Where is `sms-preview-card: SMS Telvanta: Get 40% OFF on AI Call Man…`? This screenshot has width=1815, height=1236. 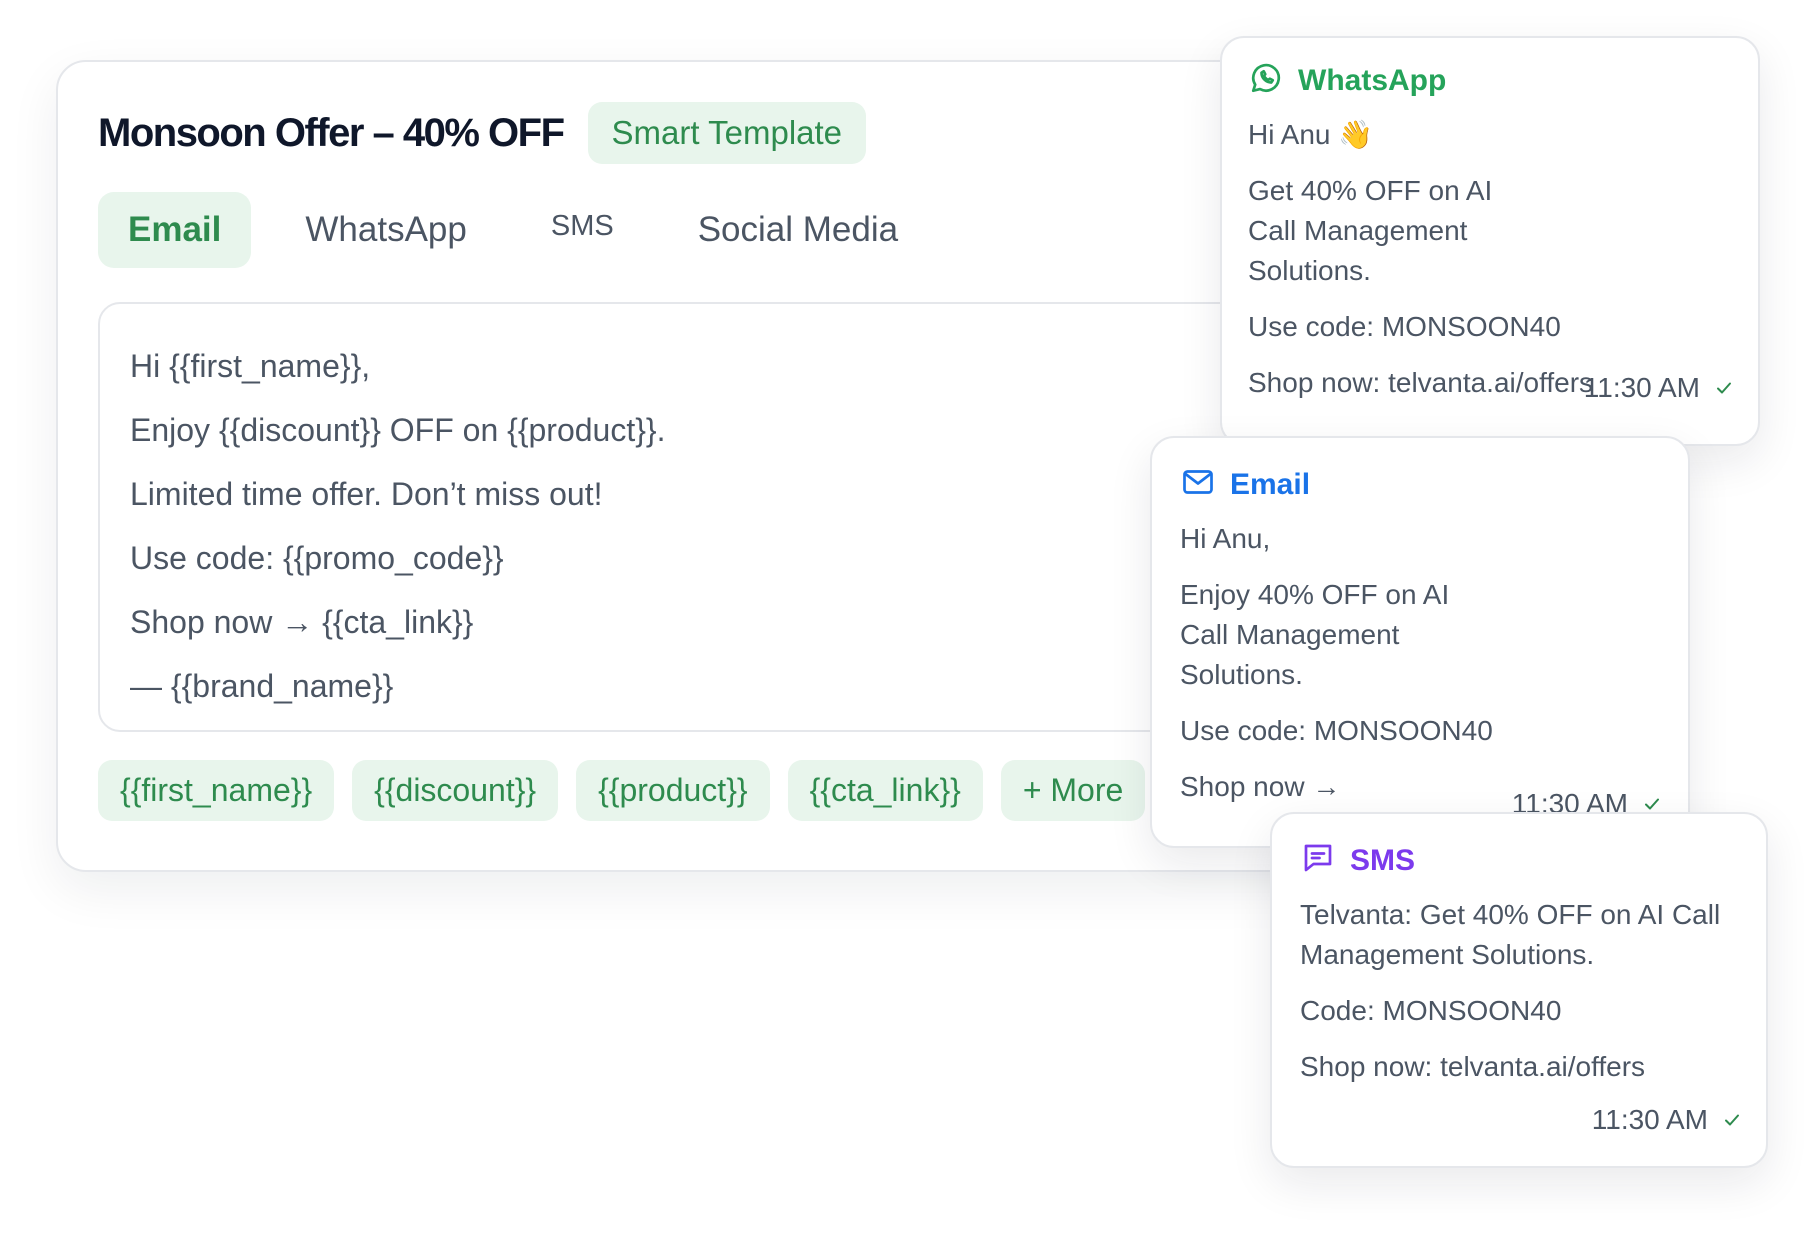 sms-preview-card: SMS Telvanta: Get 40% OFF on AI Call Man… is located at coordinates (1519, 990).